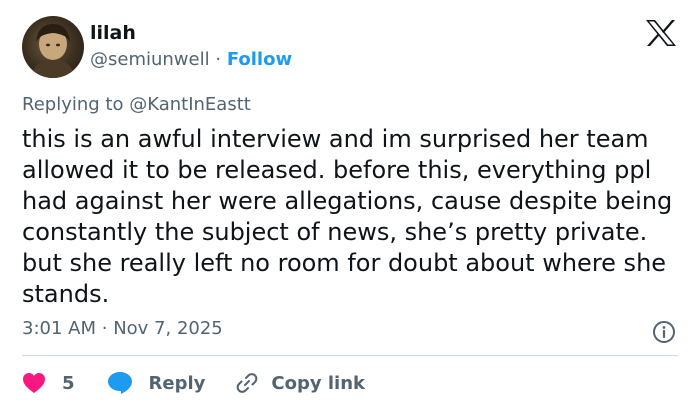 This screenshot has width=700, height=410. I want to click on avatar, so click(53, 47).